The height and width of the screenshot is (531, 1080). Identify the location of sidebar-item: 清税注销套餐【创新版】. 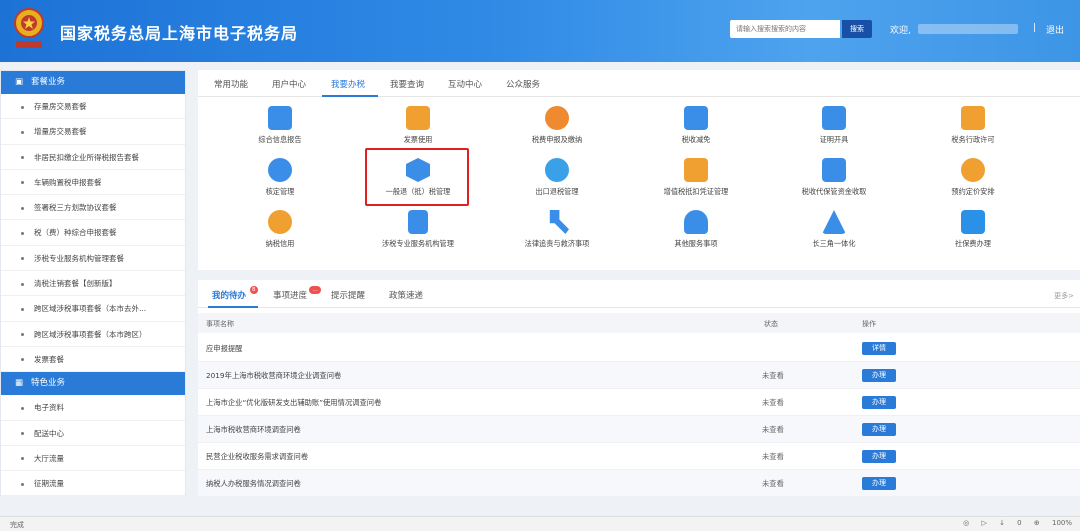
(93, 284).